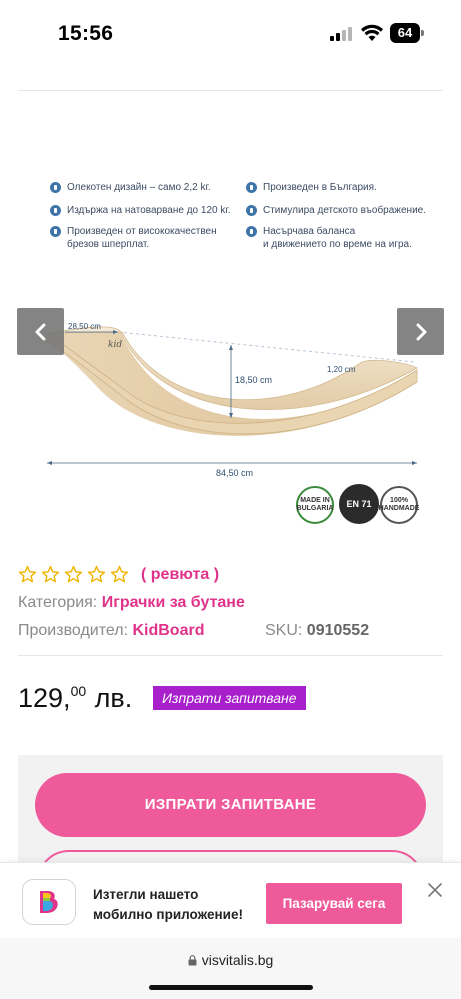 This screenshot has width=461, height=999. Describe the element at coordinates (341, 369) in the screenshot. I see `dimension-thickness: 1,20 cm` at that location.